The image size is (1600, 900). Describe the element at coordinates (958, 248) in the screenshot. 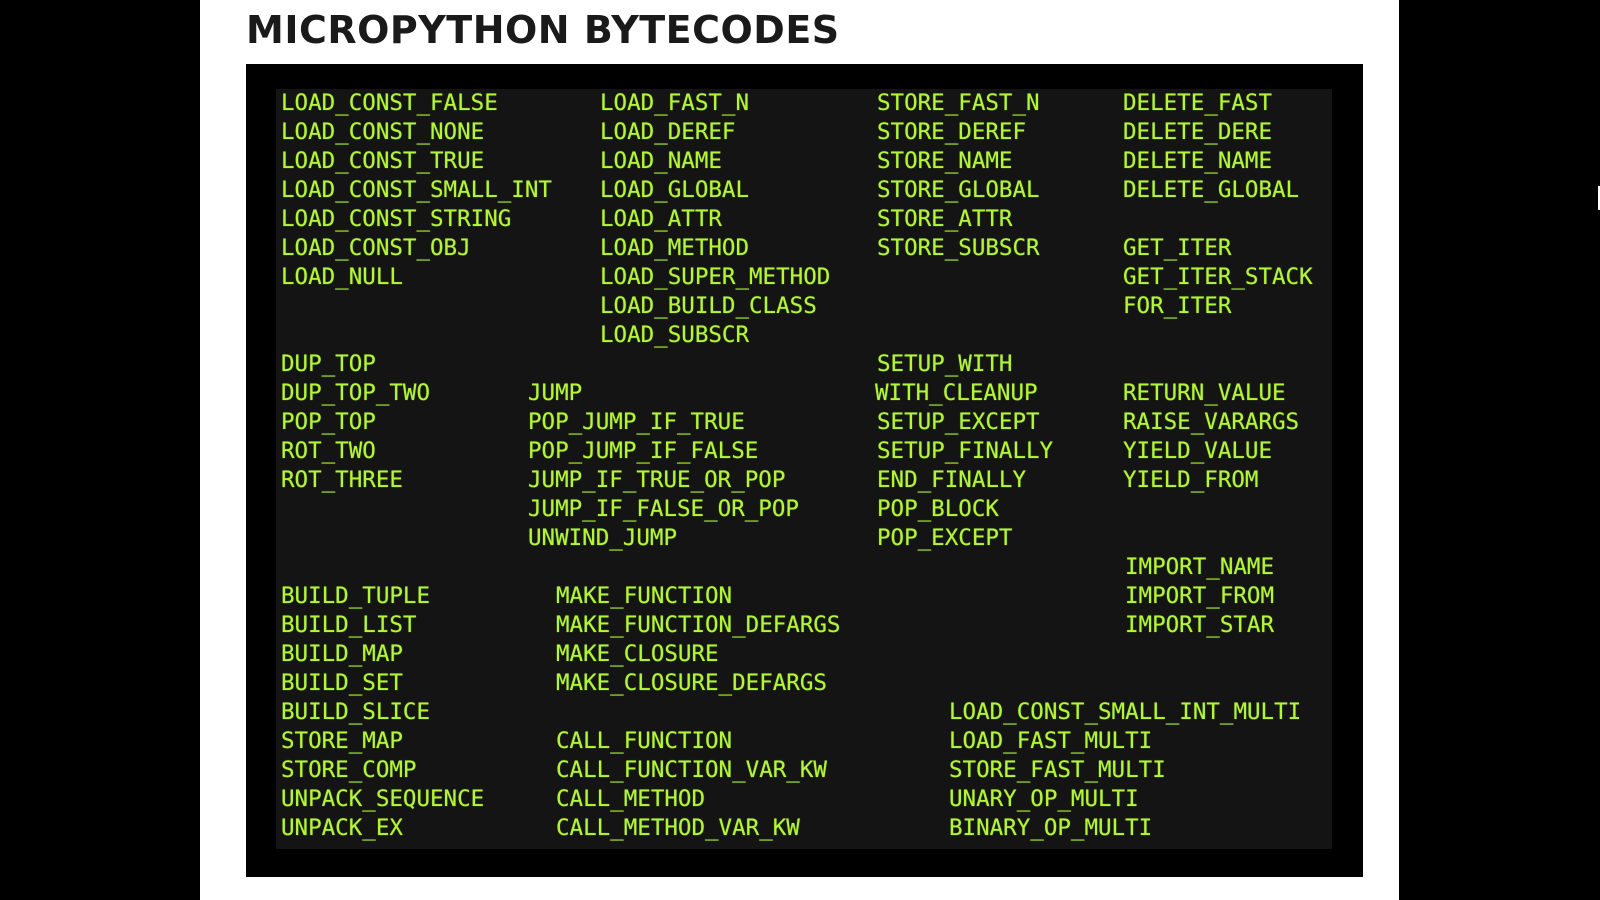

I see `opcode-store-subscr: STORE_SUBSCR` at that location.